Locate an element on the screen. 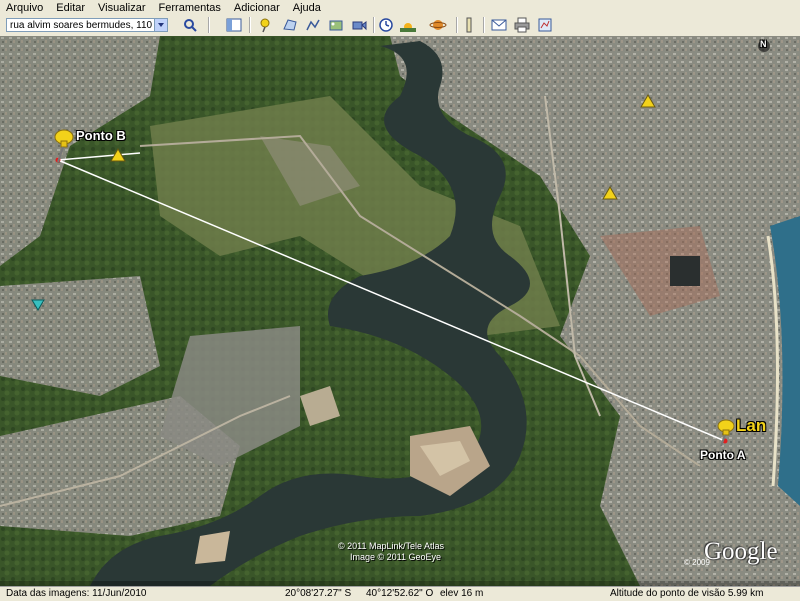  record-tour-icon is located at coordinates (359, 26).